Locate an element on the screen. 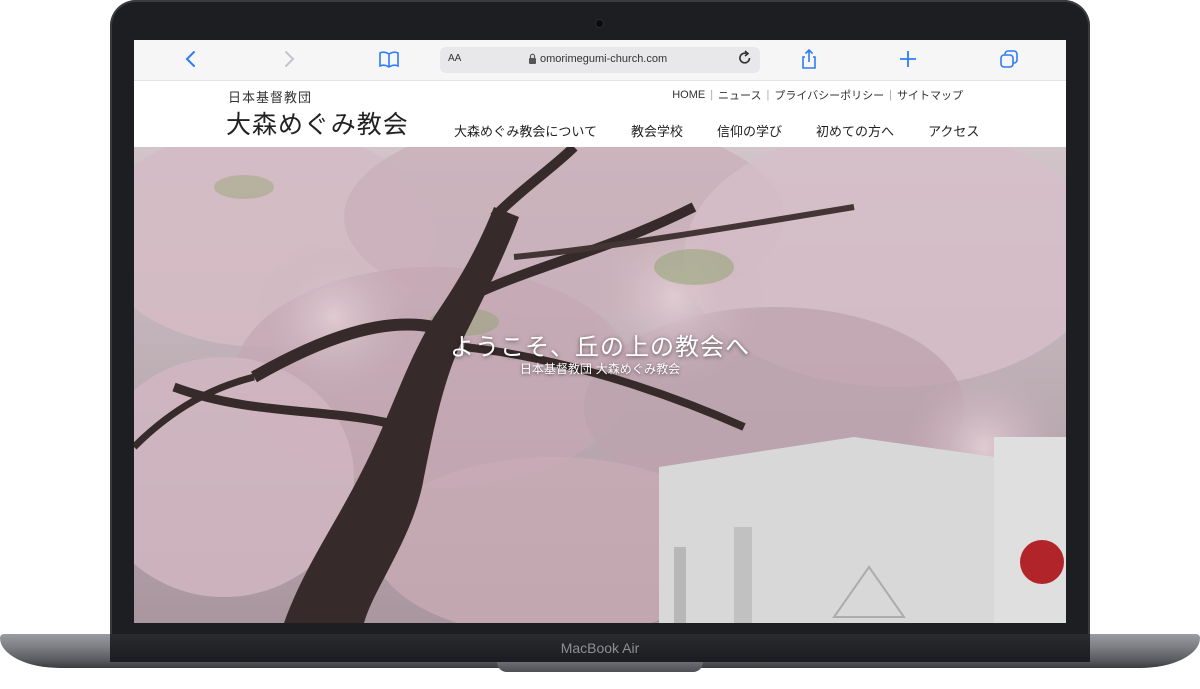  device-label: MacBook Air is located at coordinates (600, 648).